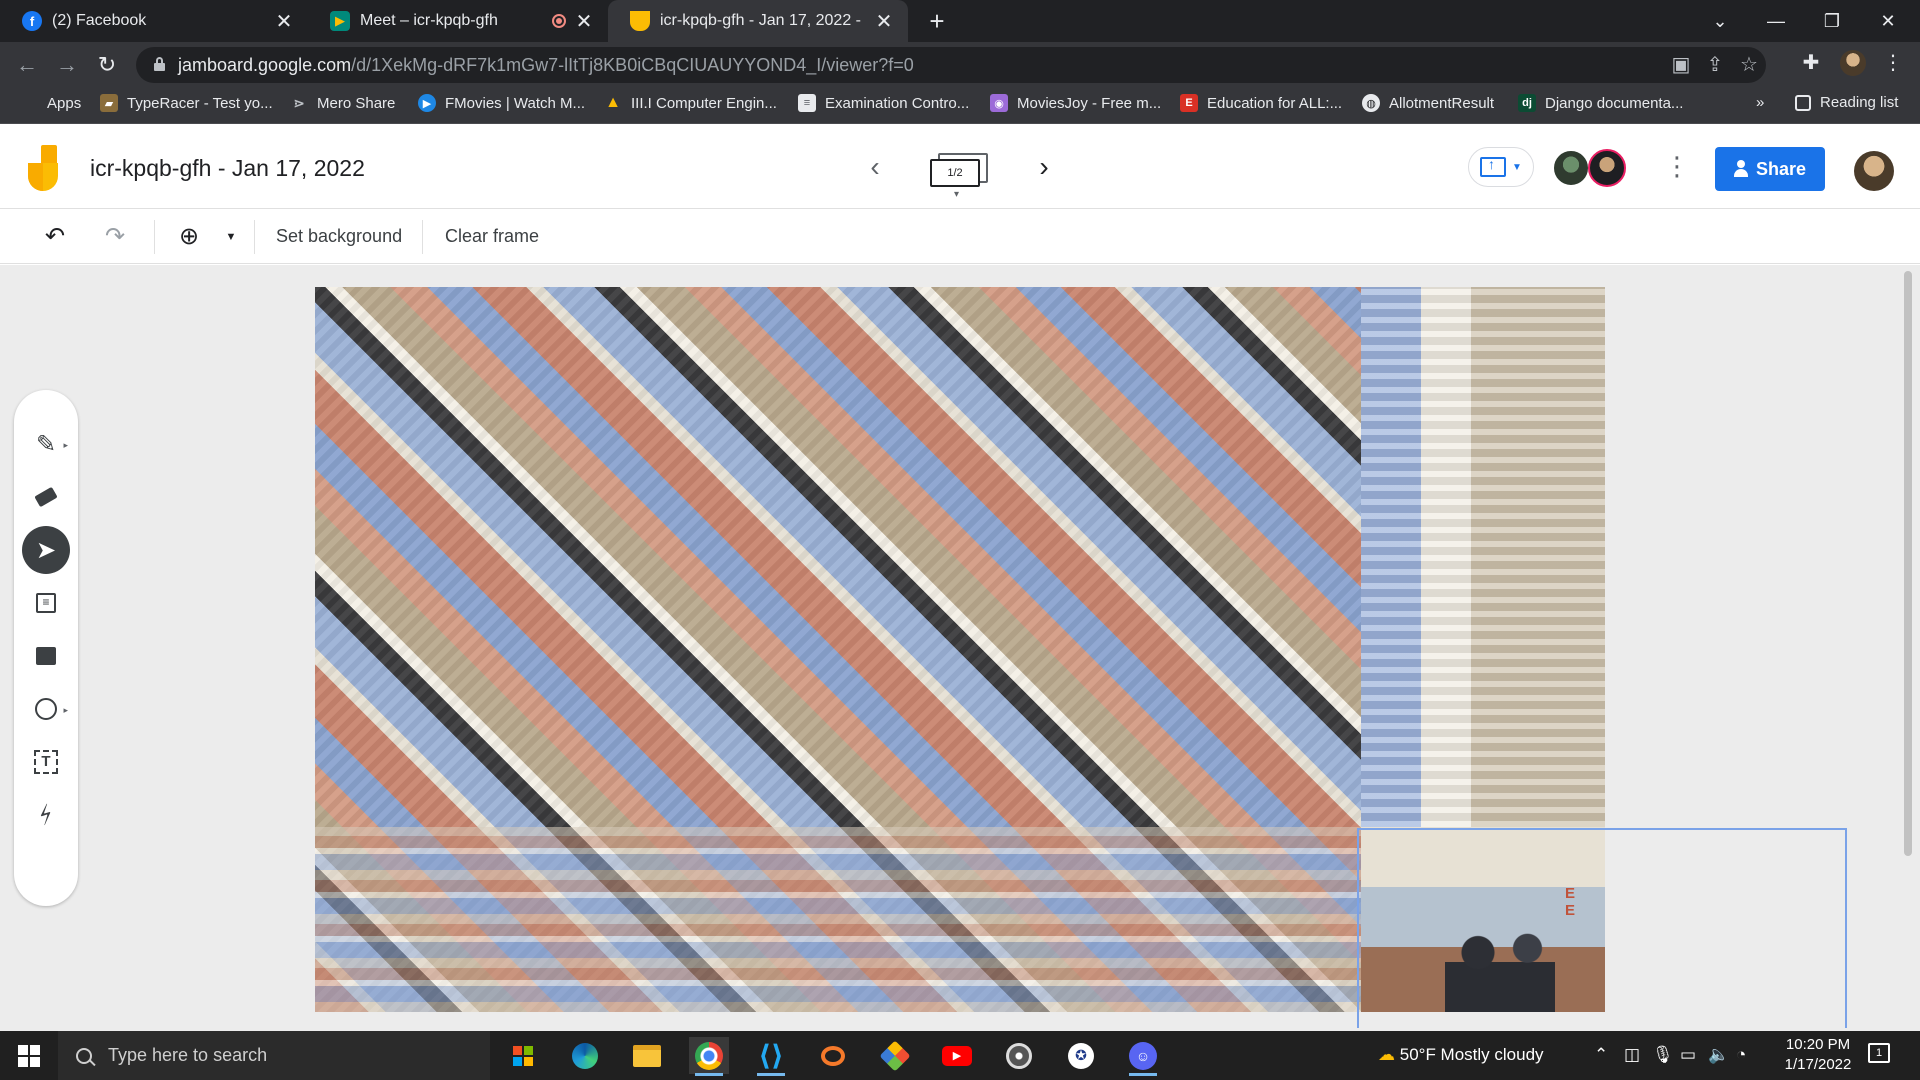 This screenshot has width=1920, height=1080. What do you see at coordinates (1688, 1055) in the screenshot?
I see `battery-icon: ▭` at bounding box center [1688, 1055].